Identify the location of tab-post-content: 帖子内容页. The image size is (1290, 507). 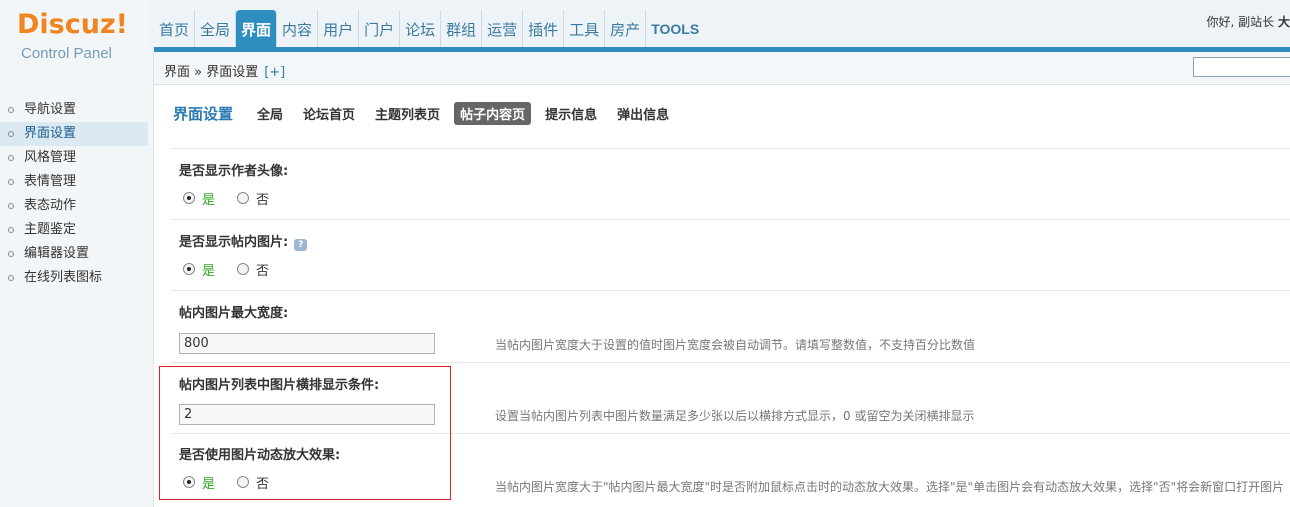
(493, 113).